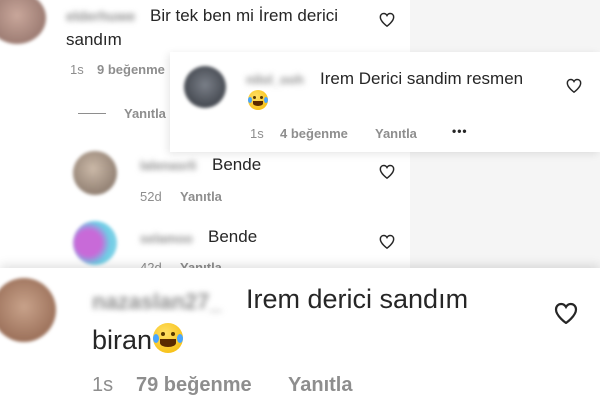 The width and height of the screenshot is (600, 399). Describe the element at coordinates (168, 165) in the screenshot. I see `comment-username: lalenasrli` at that location.